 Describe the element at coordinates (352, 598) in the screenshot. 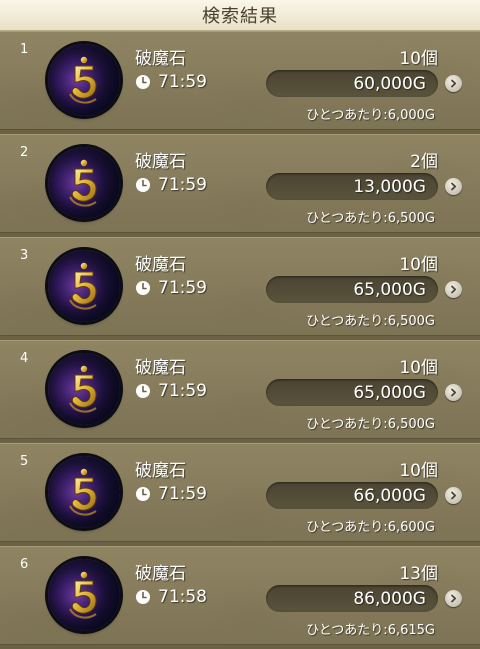

I see `total-price-field: 86,000G` at that location.